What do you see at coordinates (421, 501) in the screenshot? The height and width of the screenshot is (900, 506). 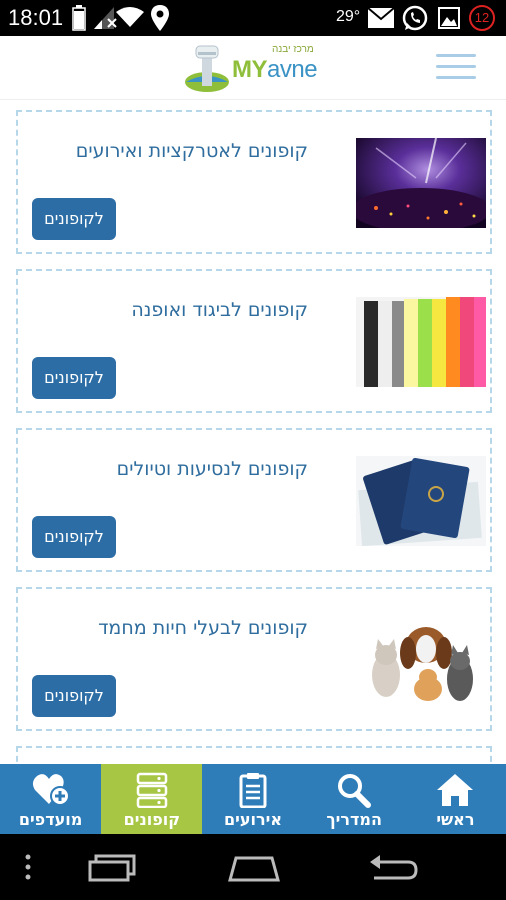 I see `passports-image` at bounding box center [421, 501].